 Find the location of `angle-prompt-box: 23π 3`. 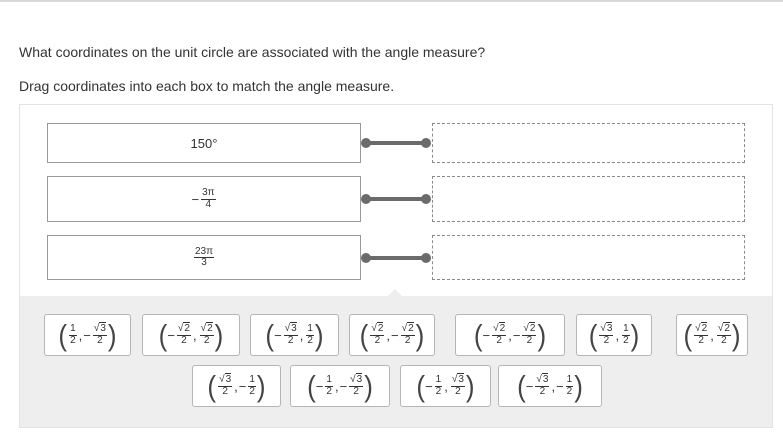

angle-prompt-box: 23π 3 is located at coordinates (204, 257).